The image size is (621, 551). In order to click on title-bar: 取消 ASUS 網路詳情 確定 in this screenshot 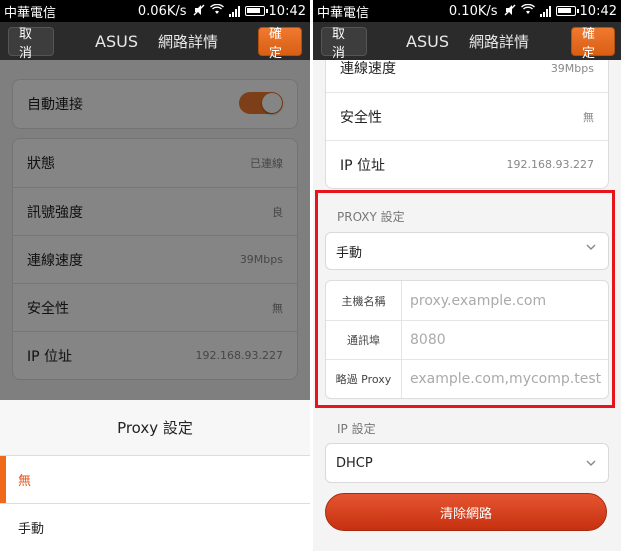, I will do `click(155, 41)`.